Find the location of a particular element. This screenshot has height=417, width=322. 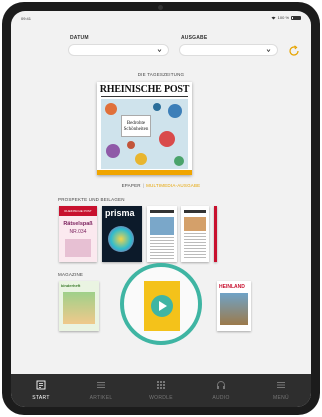

ausgabe-label: AUSGABE is located at coordinates (194, 38).